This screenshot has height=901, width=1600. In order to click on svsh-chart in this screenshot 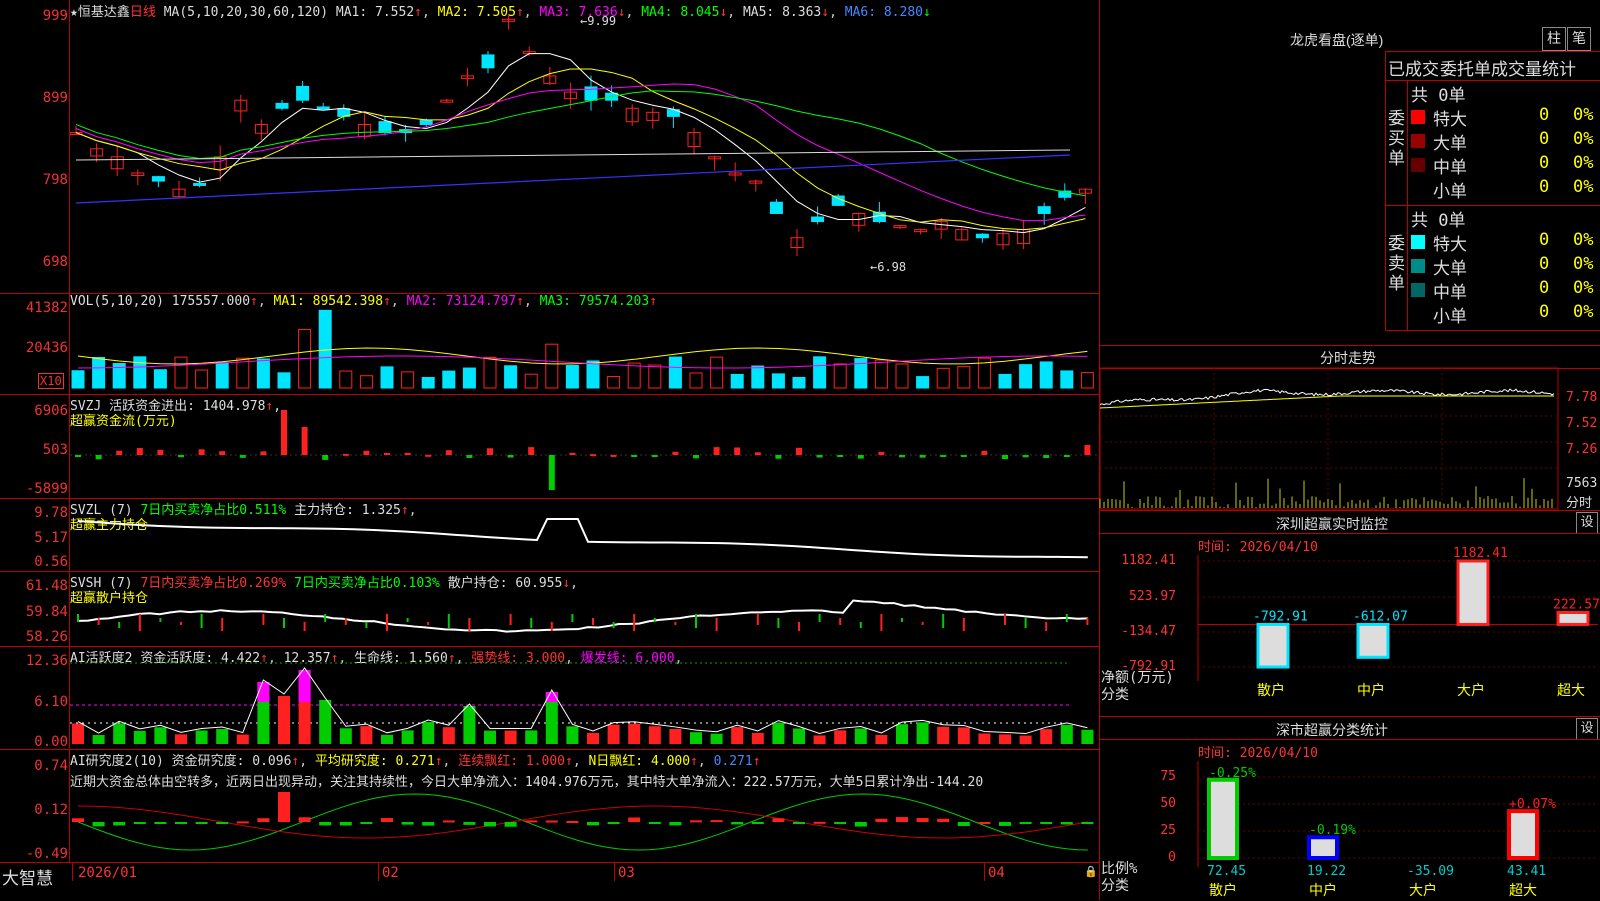, I will do `click(585, 609)`.